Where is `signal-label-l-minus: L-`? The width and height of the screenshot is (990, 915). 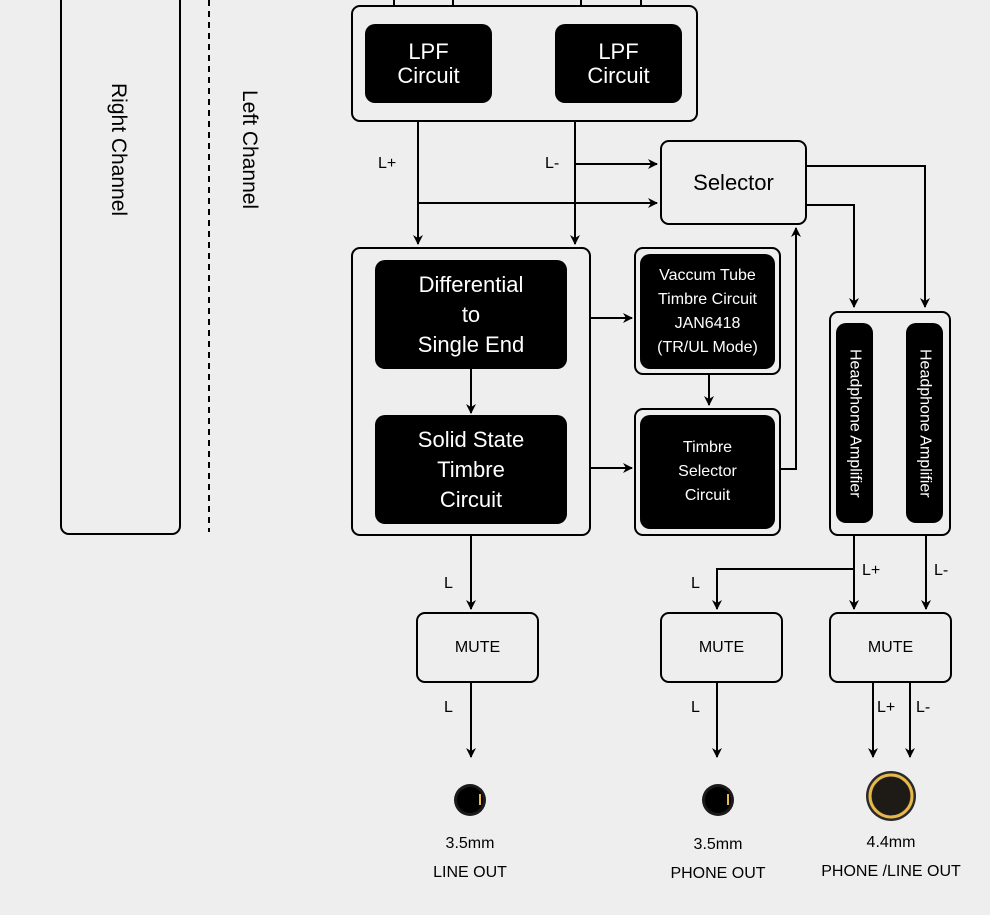 signal-label-l-minus: L- is located at coordinates (552, 163).